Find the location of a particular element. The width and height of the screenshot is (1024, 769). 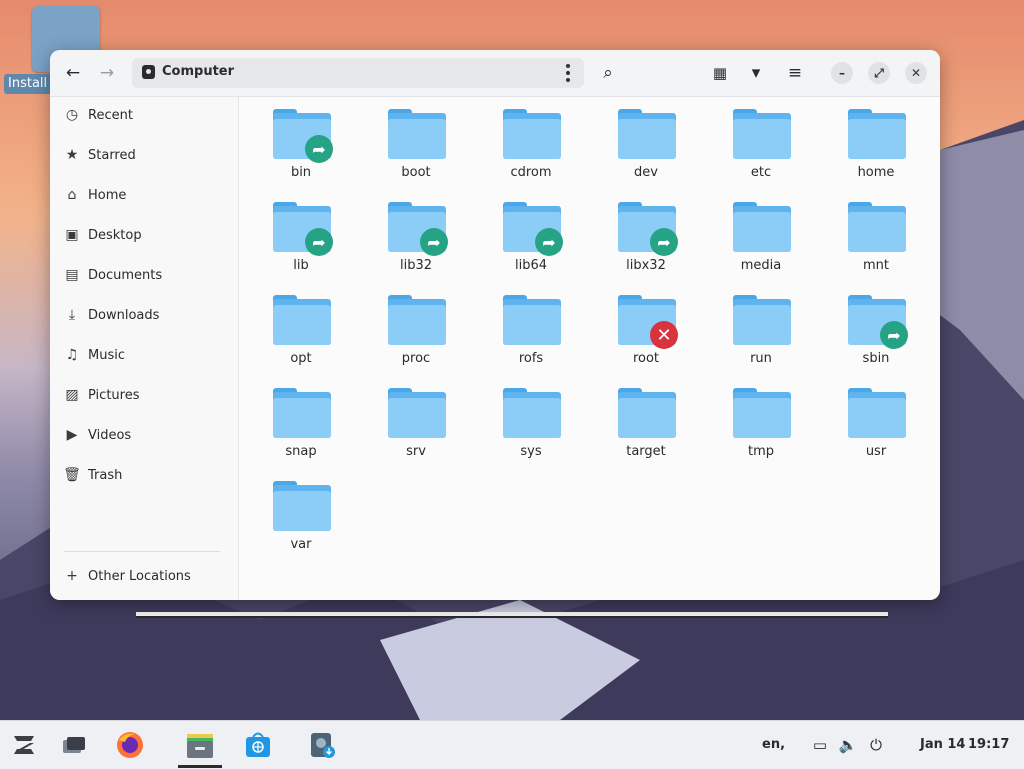

chevron-down-icon: ▾ is located at coordinates (756, 73).